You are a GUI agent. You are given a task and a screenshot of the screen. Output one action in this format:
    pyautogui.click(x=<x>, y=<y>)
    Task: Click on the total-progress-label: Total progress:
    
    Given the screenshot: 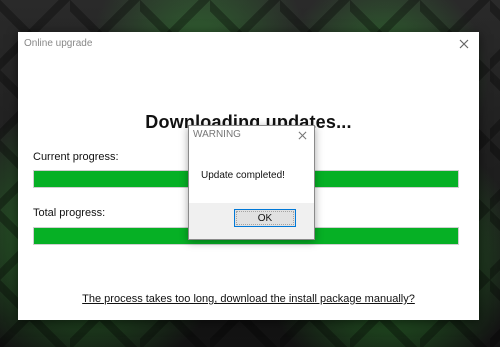 What is the action you would take?
    pyautogui.click(x=69, y=213)
    